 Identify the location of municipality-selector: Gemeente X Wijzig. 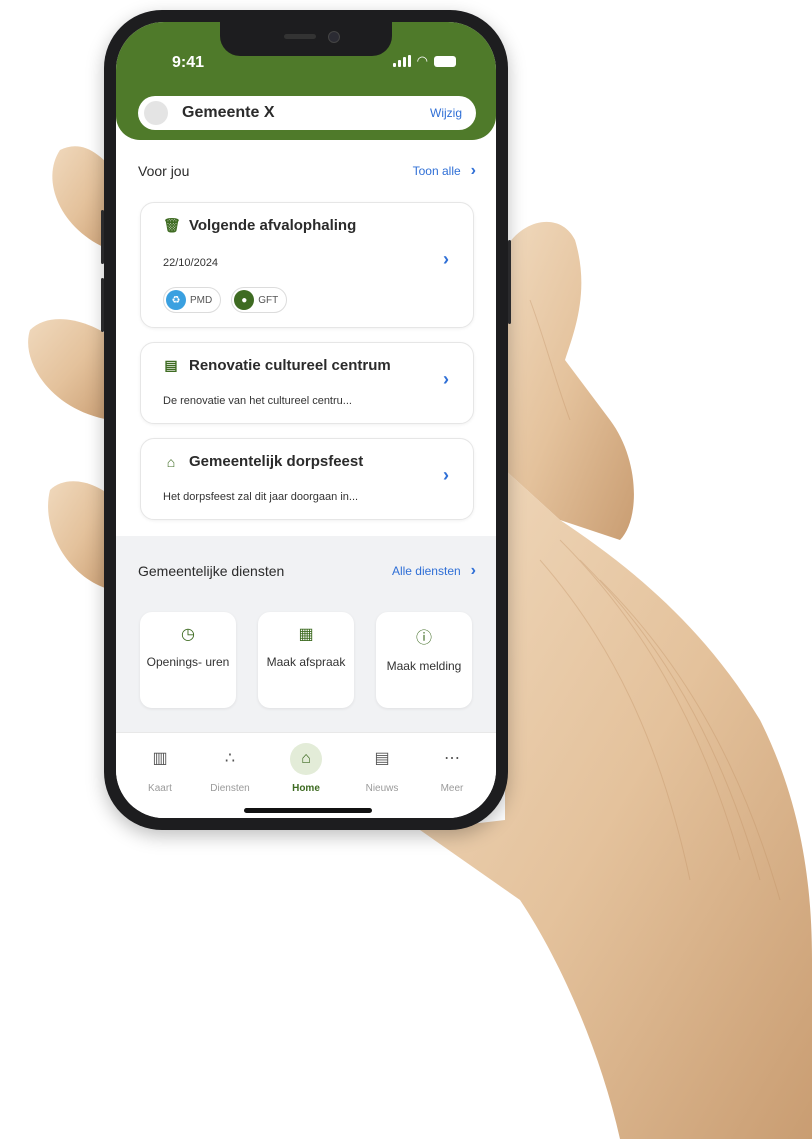
(307, 113).